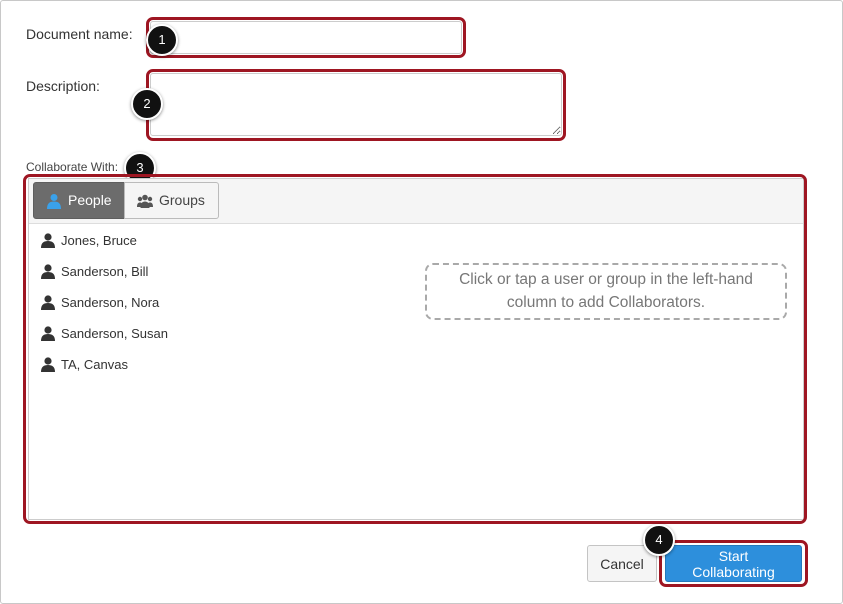 This screenshot has height=604, width=843. What do you see at coordinates (72, 167) in the screenshot?
I see `collaborate-with-label: Collaborate With:` at bounding box center [72, 167].